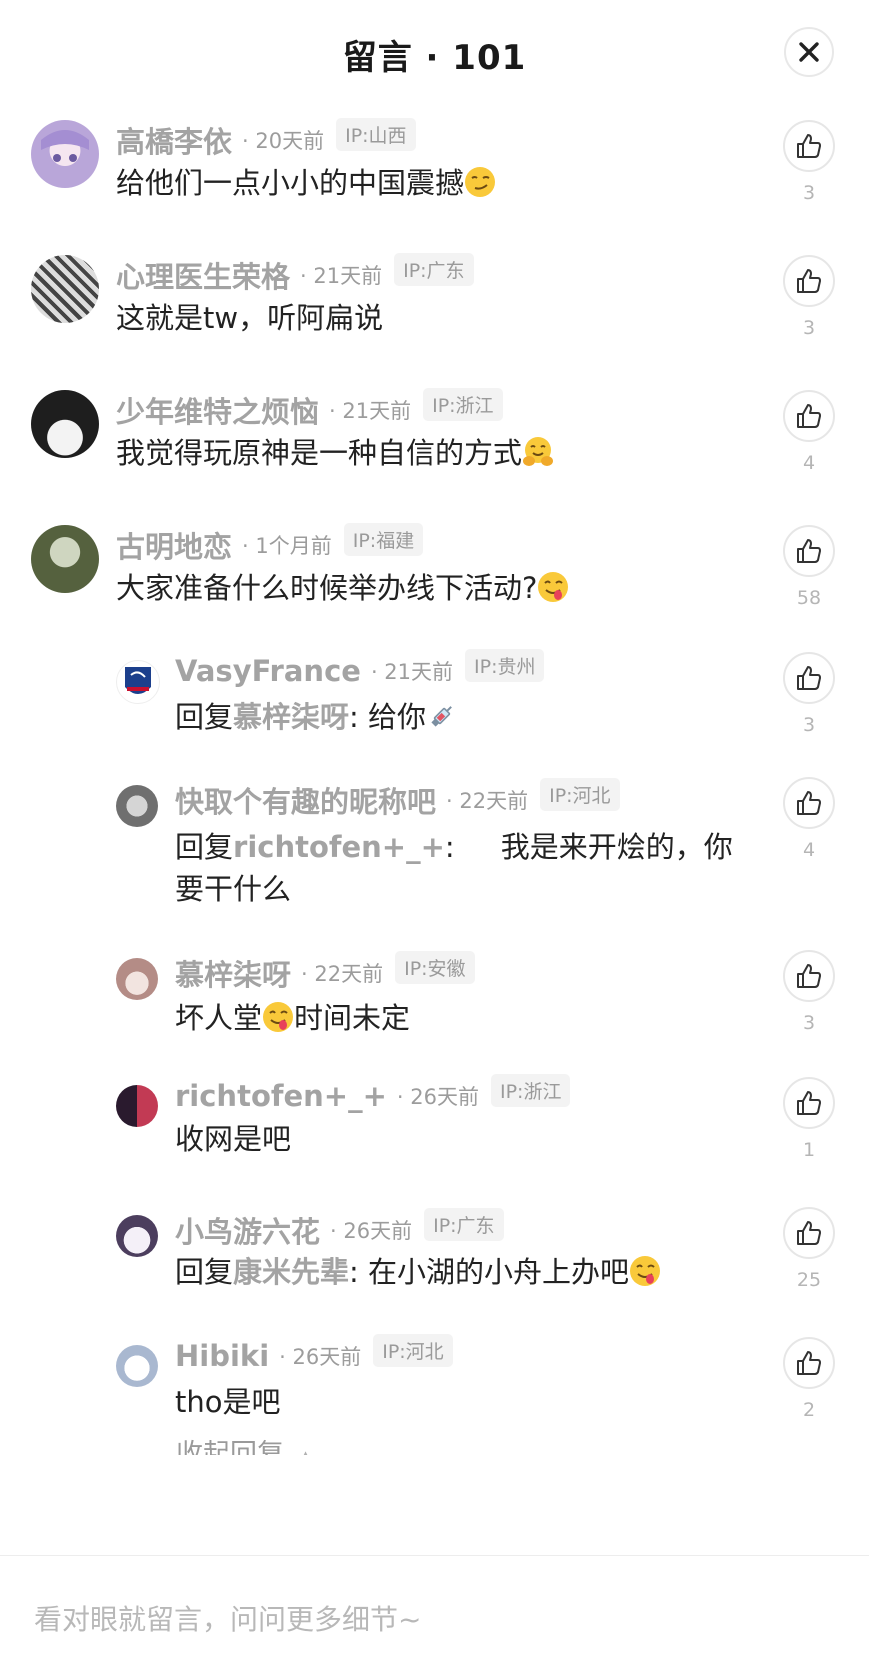 The image size is (869, 1677). I want to click on reply-text: 收网是吧, so click(233, 1139).